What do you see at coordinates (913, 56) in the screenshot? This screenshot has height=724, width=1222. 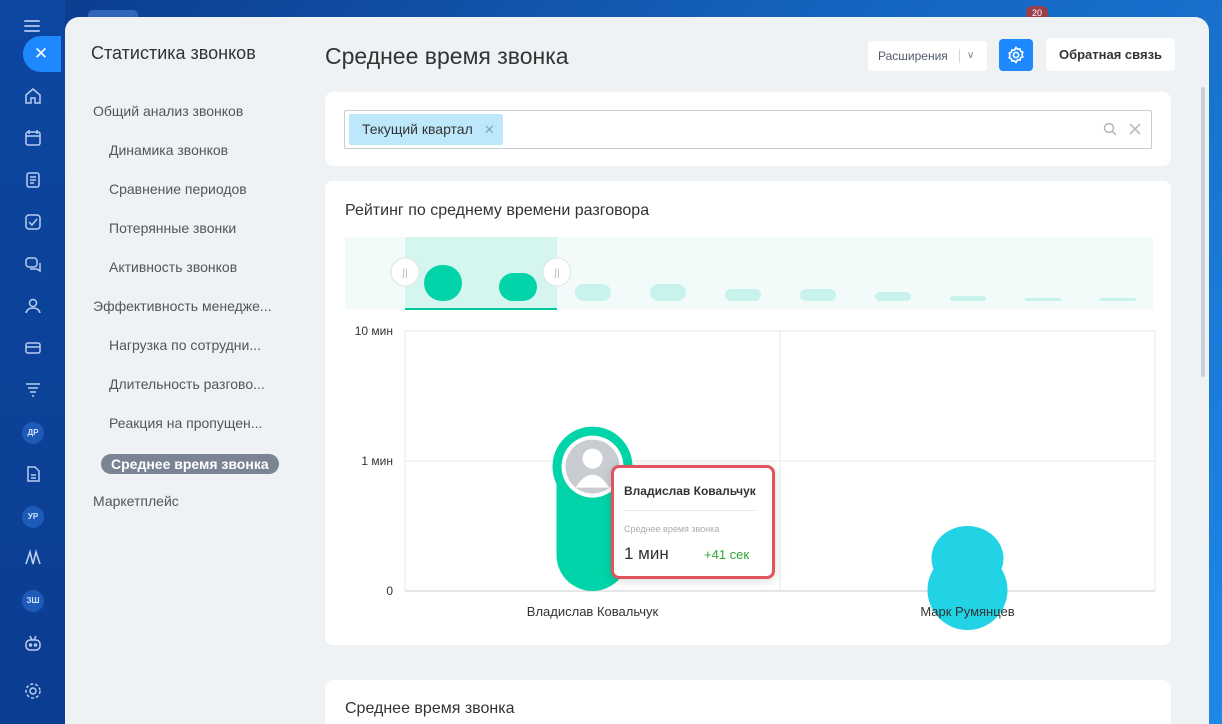 I see `extensions-label: Расширения` at bounding box center [913, 56].